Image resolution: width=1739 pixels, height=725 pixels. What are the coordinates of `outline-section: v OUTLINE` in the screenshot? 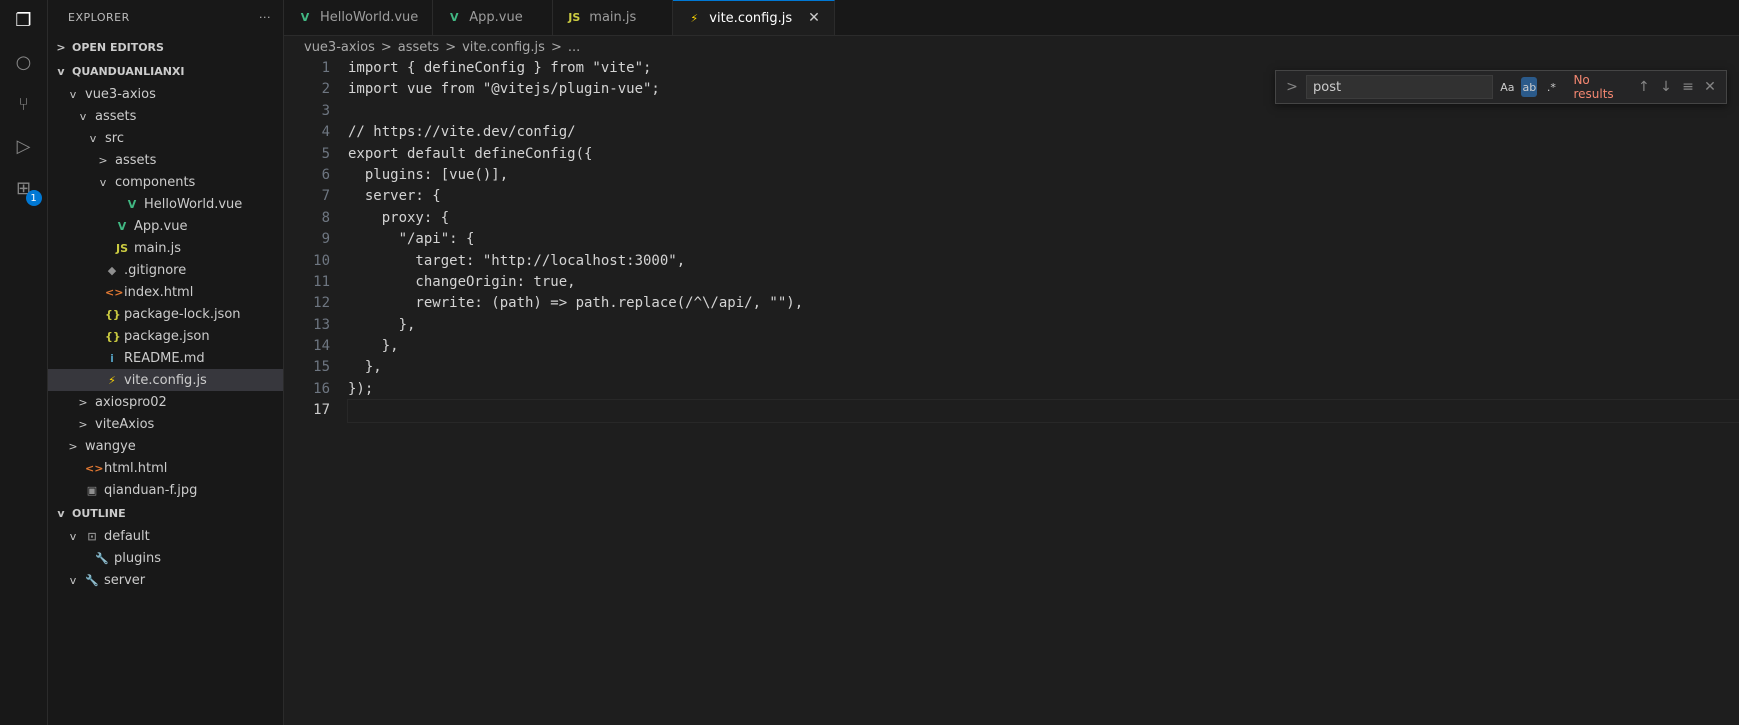 It's located at (165, 513).